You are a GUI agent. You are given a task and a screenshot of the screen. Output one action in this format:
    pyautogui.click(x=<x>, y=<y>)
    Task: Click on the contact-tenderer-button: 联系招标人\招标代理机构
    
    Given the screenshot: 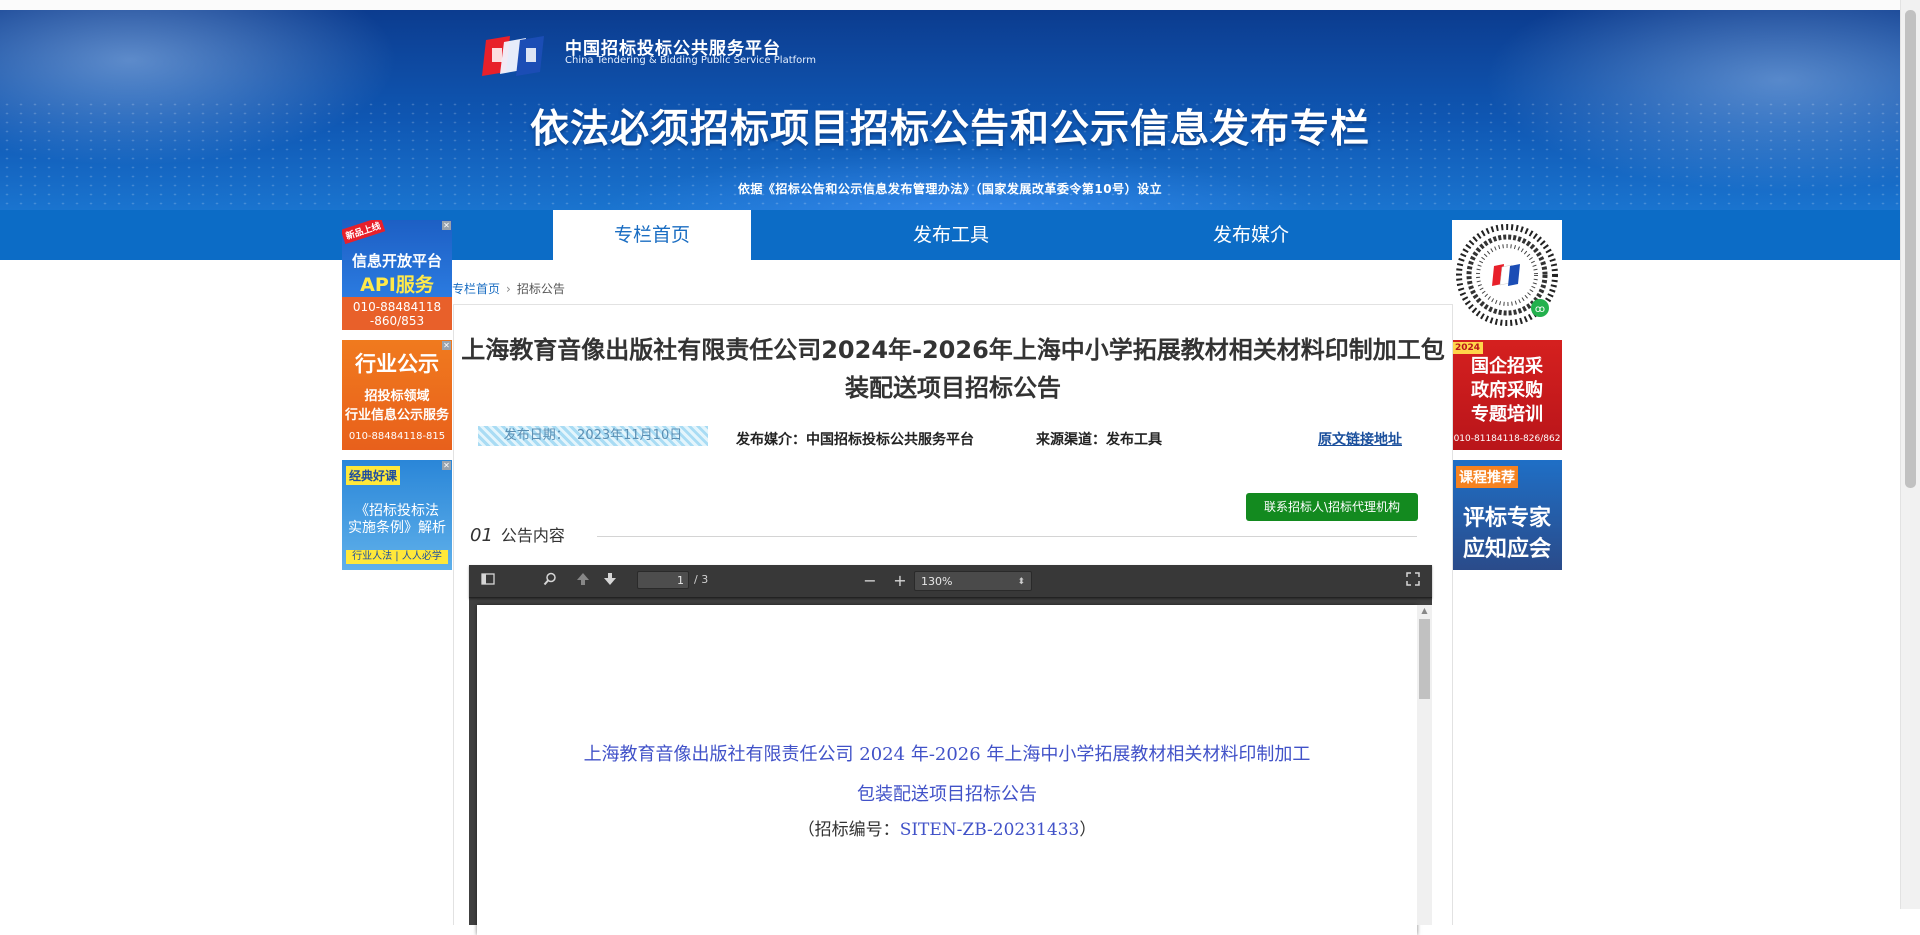 What is the action you would take?
    pyautogui.click(x=1332, y=507)
    